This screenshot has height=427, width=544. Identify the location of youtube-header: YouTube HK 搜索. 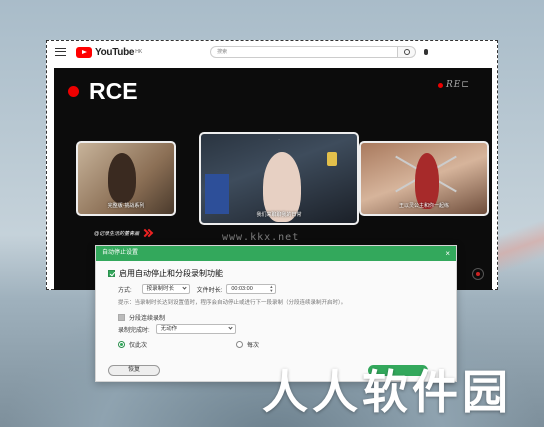
(272, 52).